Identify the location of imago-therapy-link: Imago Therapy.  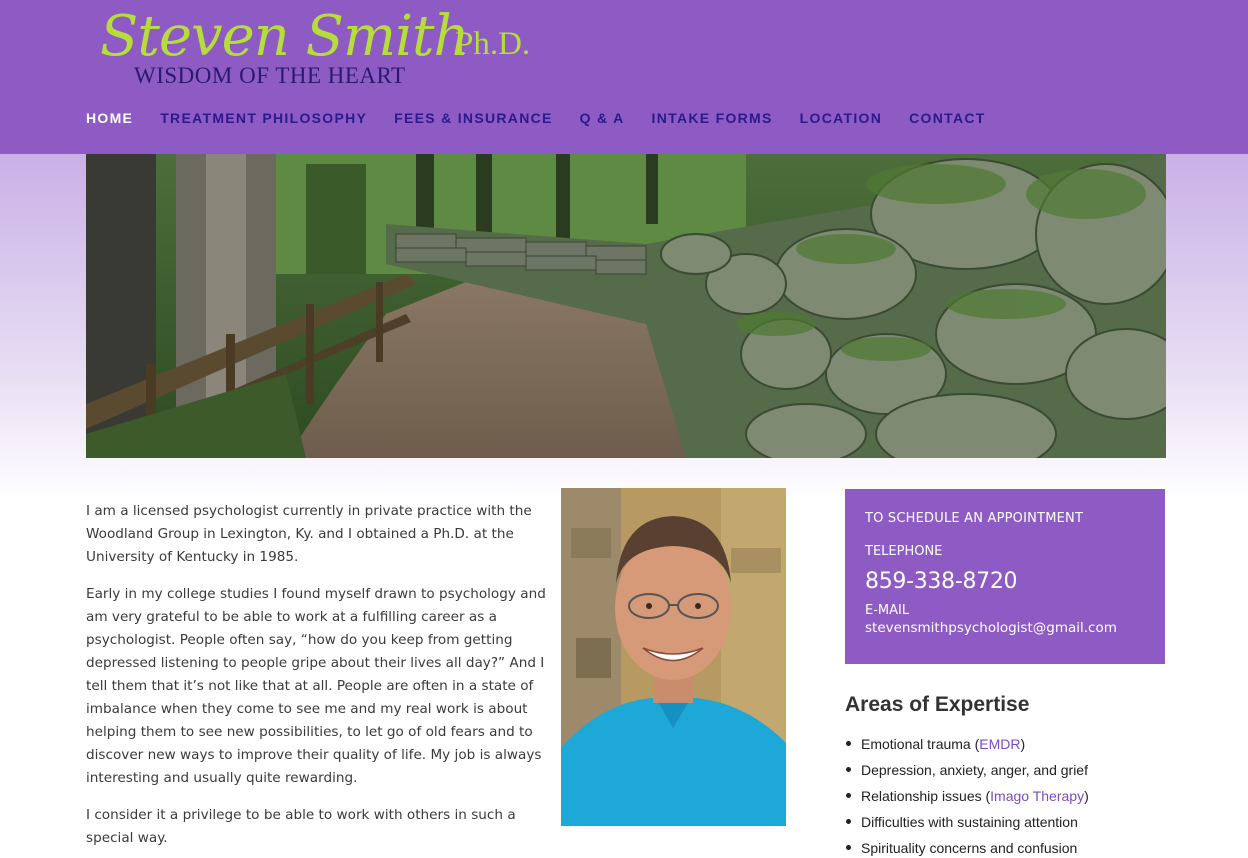
(1037, 796).